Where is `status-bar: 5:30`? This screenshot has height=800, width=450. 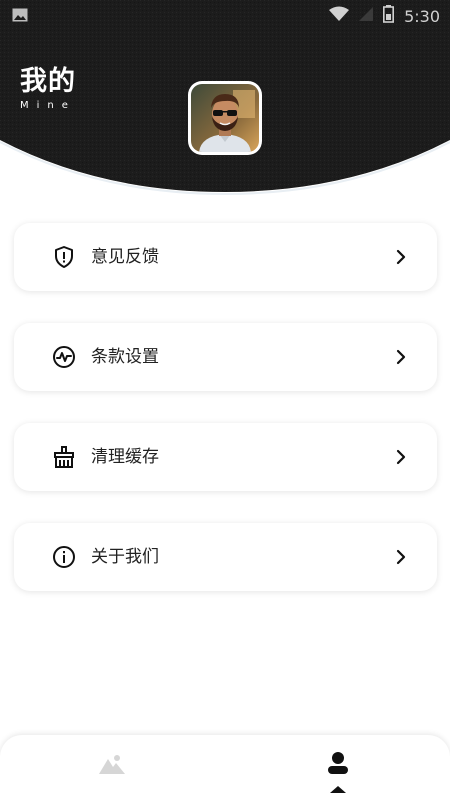 status-bar: 5:30 is located at coordinates (225, 15).